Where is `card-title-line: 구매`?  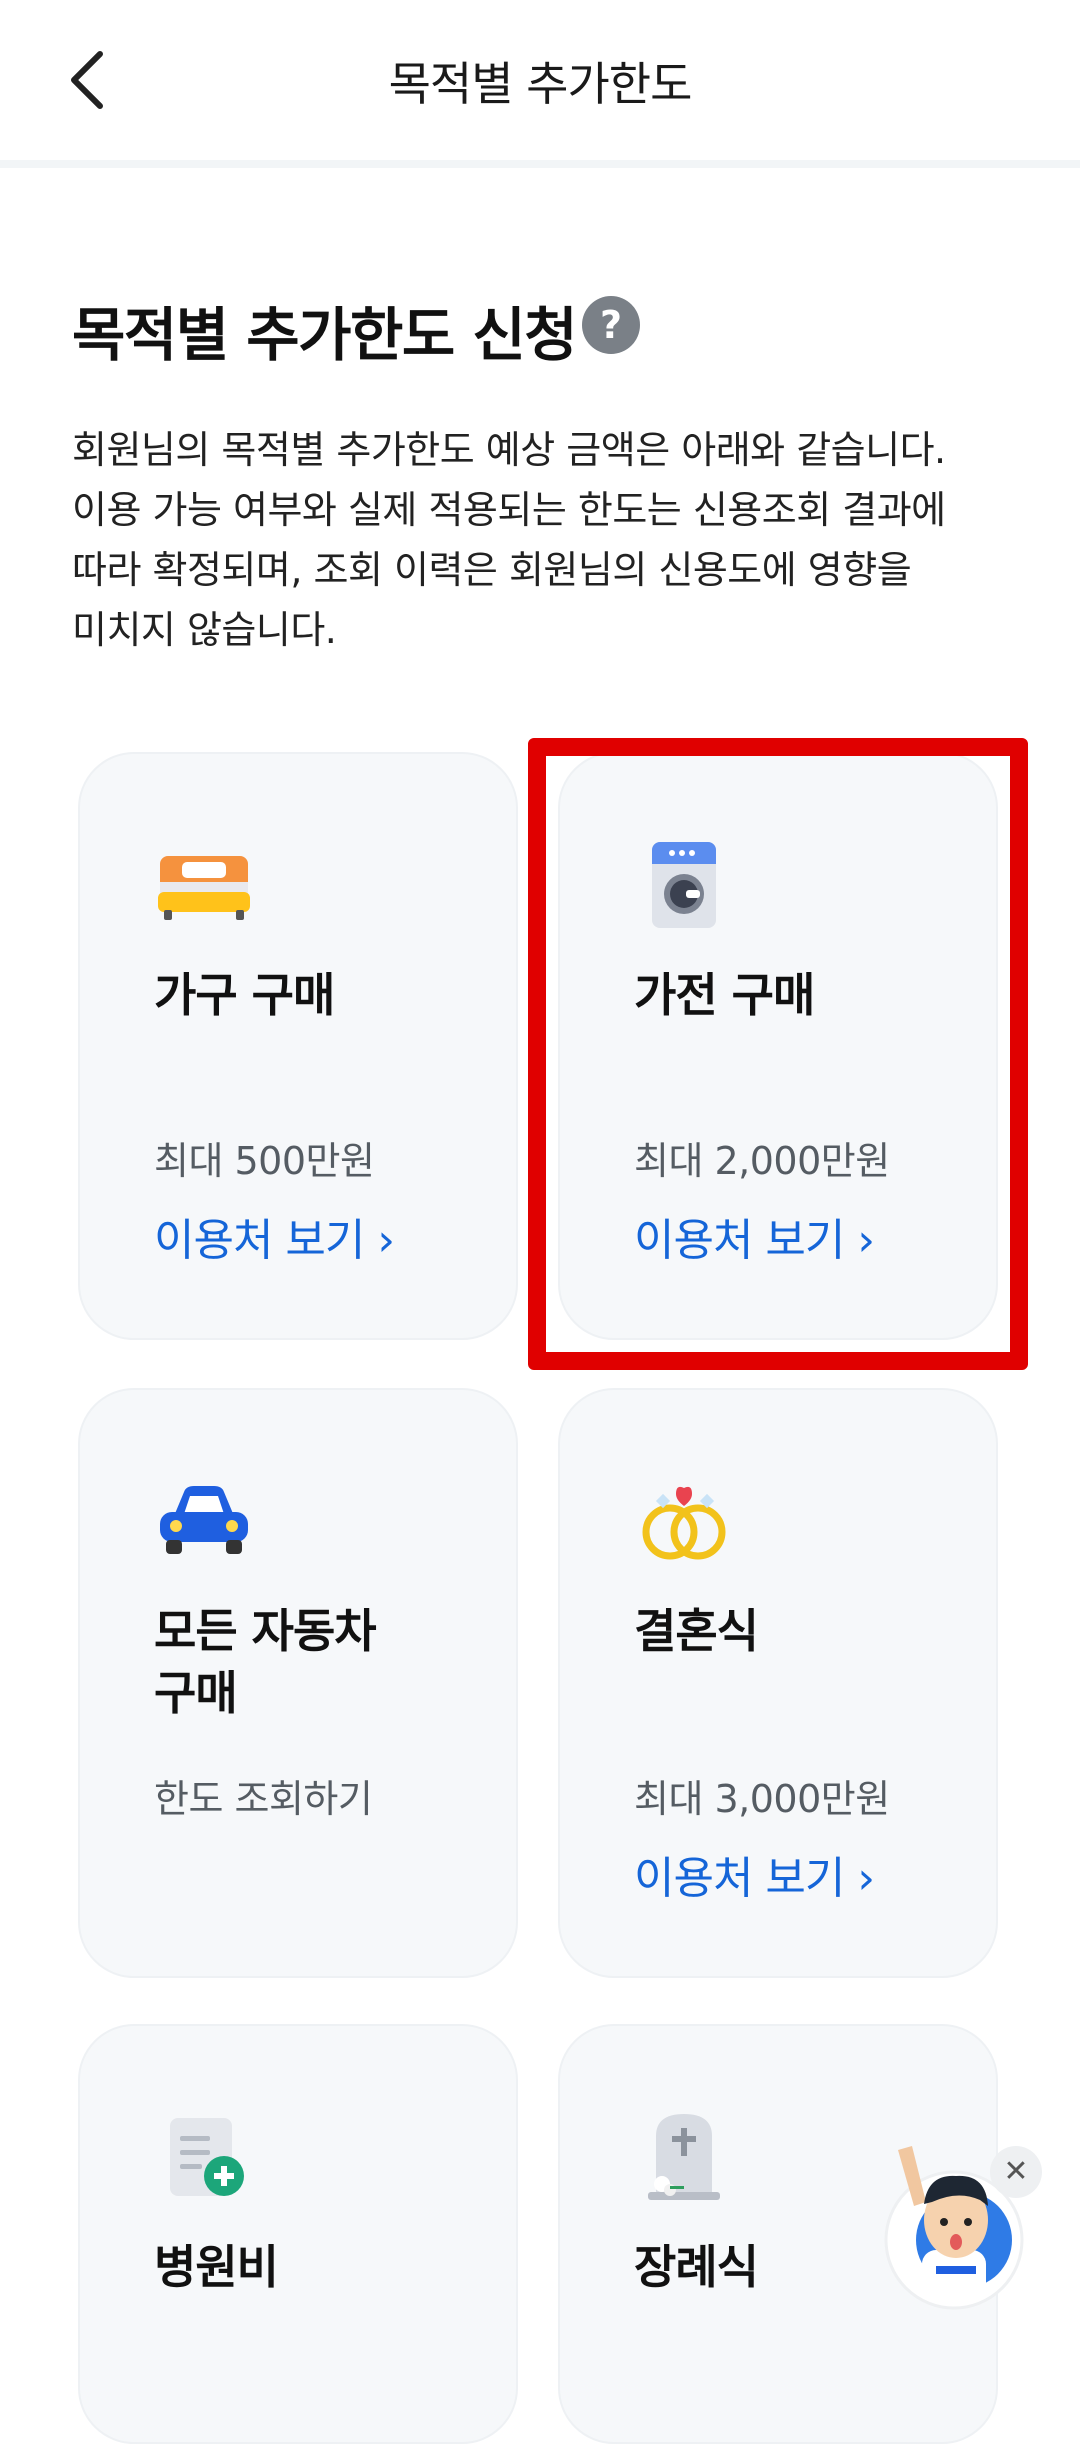 card-title-line: 구매 is located at coordinates (196, 1693).